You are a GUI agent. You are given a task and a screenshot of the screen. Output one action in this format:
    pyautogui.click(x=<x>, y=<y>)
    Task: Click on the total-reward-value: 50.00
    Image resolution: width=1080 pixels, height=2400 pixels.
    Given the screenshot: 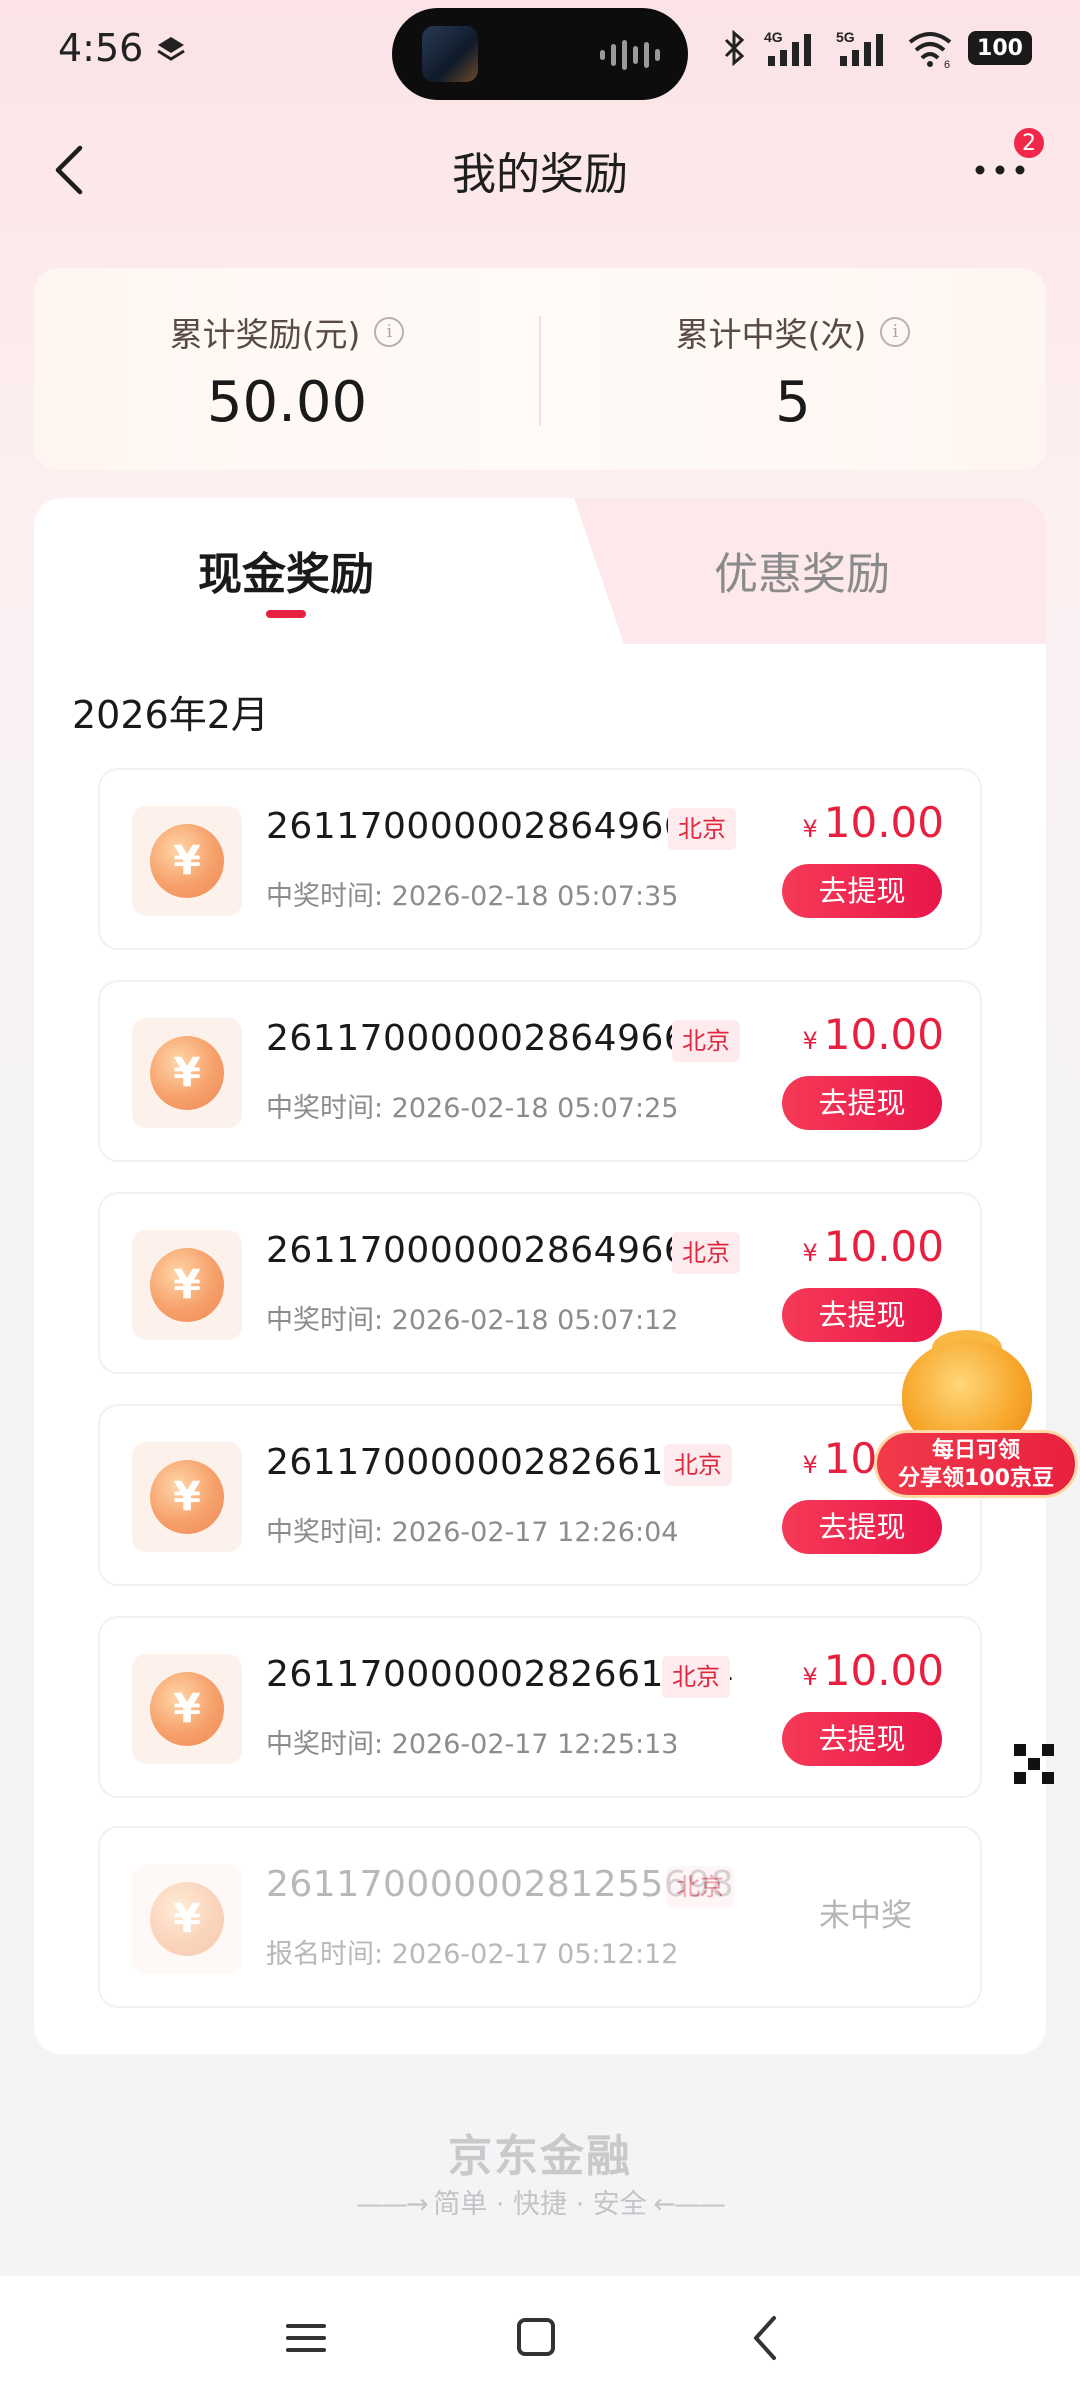 What is the action you would take?
    pyautogui.click(x=287, y=402)
    